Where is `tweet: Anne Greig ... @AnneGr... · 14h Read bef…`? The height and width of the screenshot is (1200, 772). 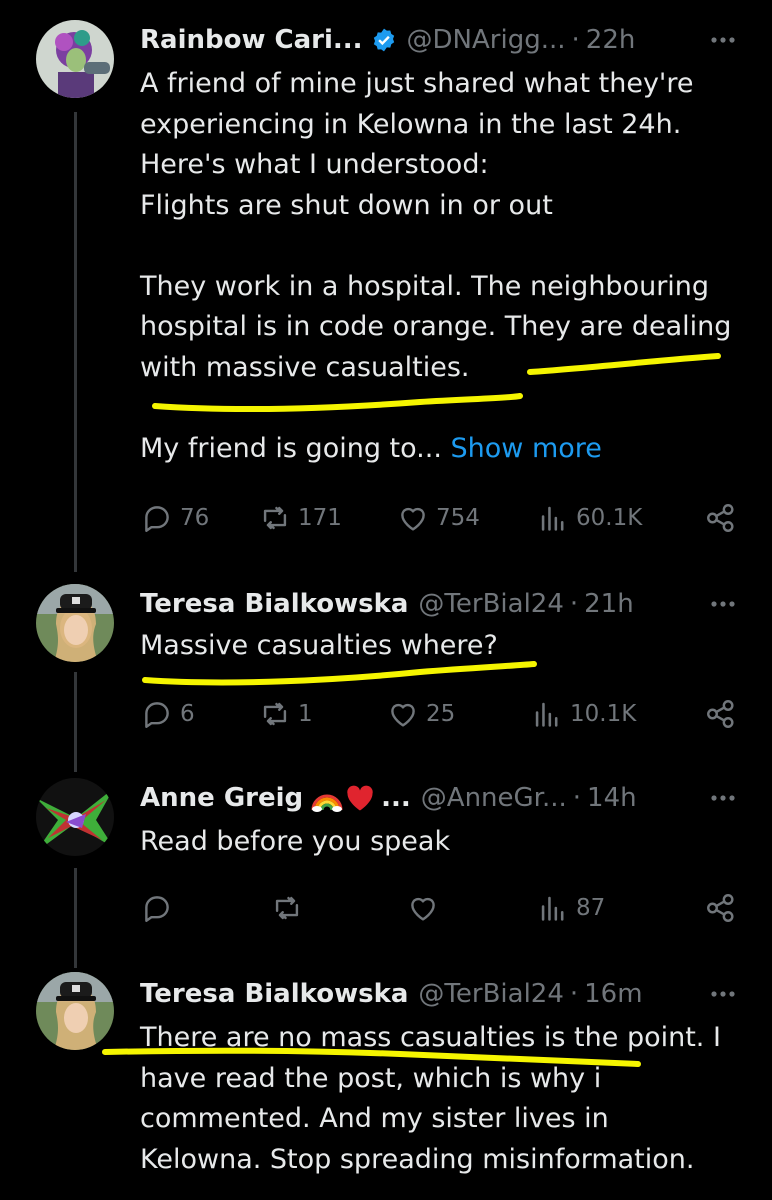 tweet: Anne Greig ... @AnneGr... · 14h Read bef… is located at coordinates (386, 858).